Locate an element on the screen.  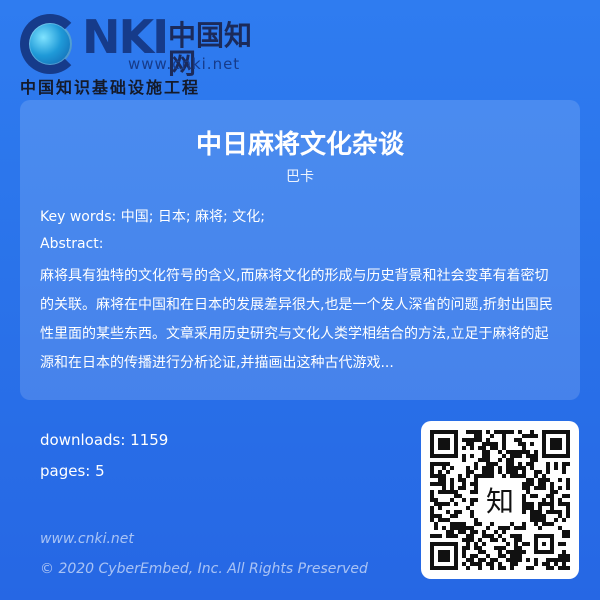
footer-url-link: www.cnki.net is located at coordinates (87, 539).